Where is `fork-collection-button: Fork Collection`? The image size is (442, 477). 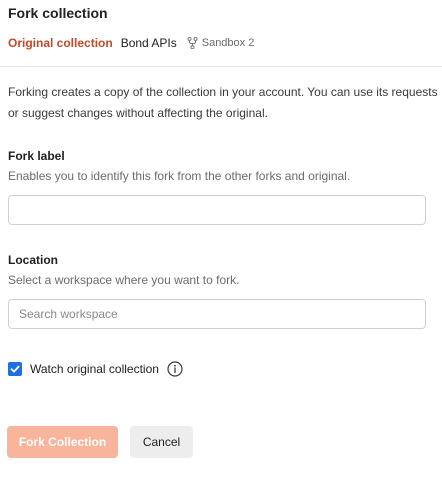 fork-collection-button: Fork Collection is located at coordinates (62, 442).